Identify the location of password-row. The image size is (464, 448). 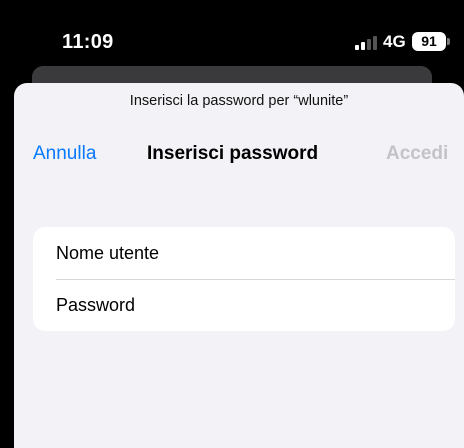
(244, 305).